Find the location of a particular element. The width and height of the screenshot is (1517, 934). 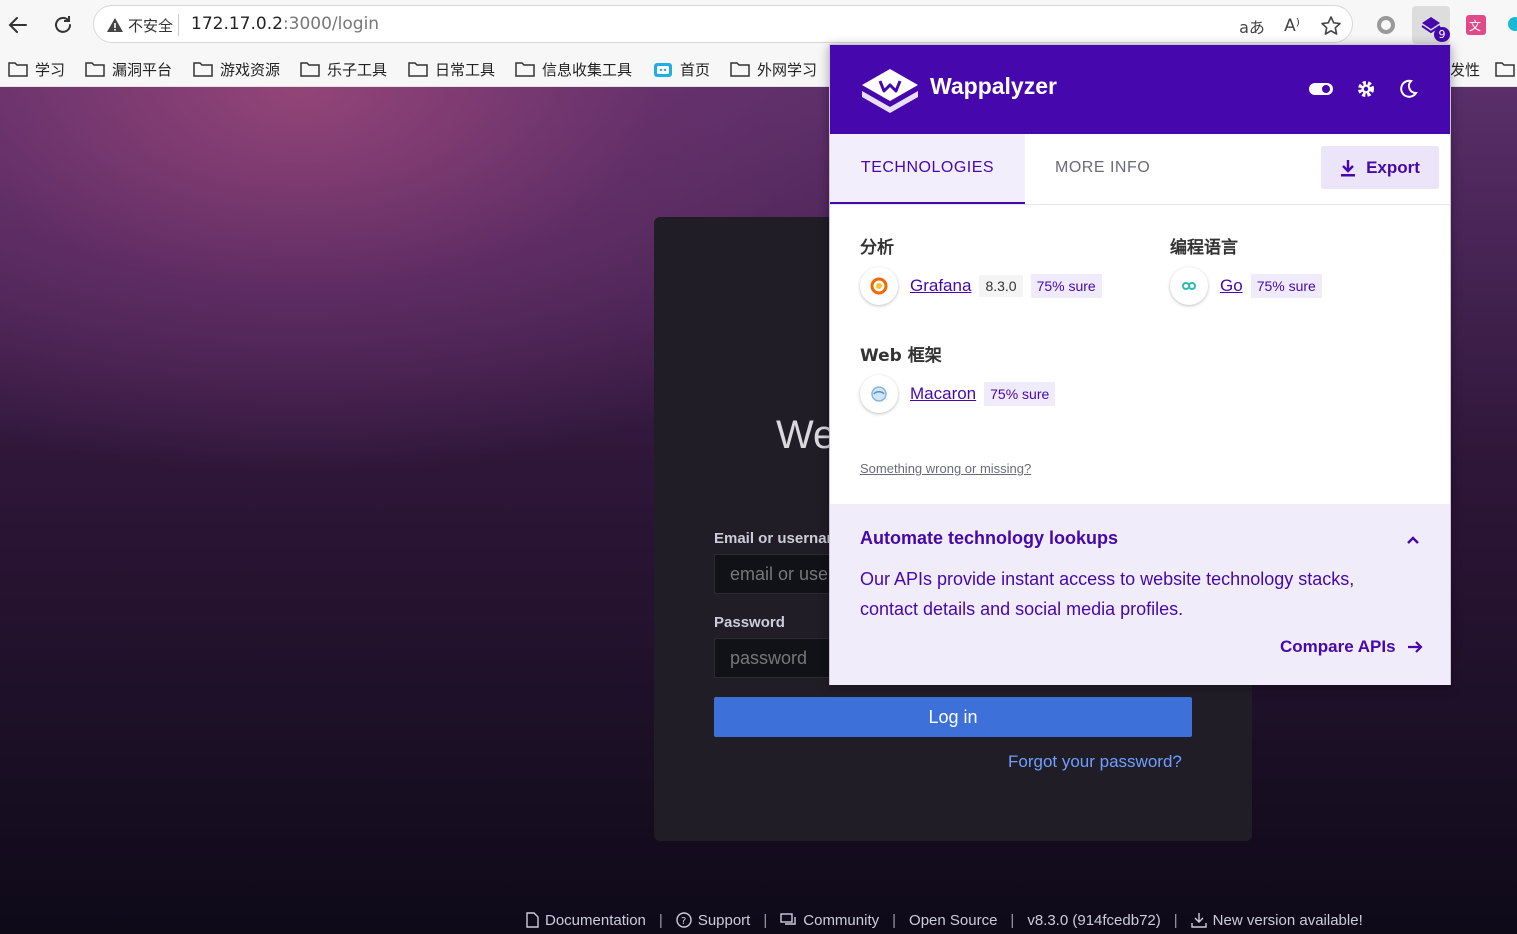

technology-item: Macaron 75% sure is located at coordinates (958, 394).